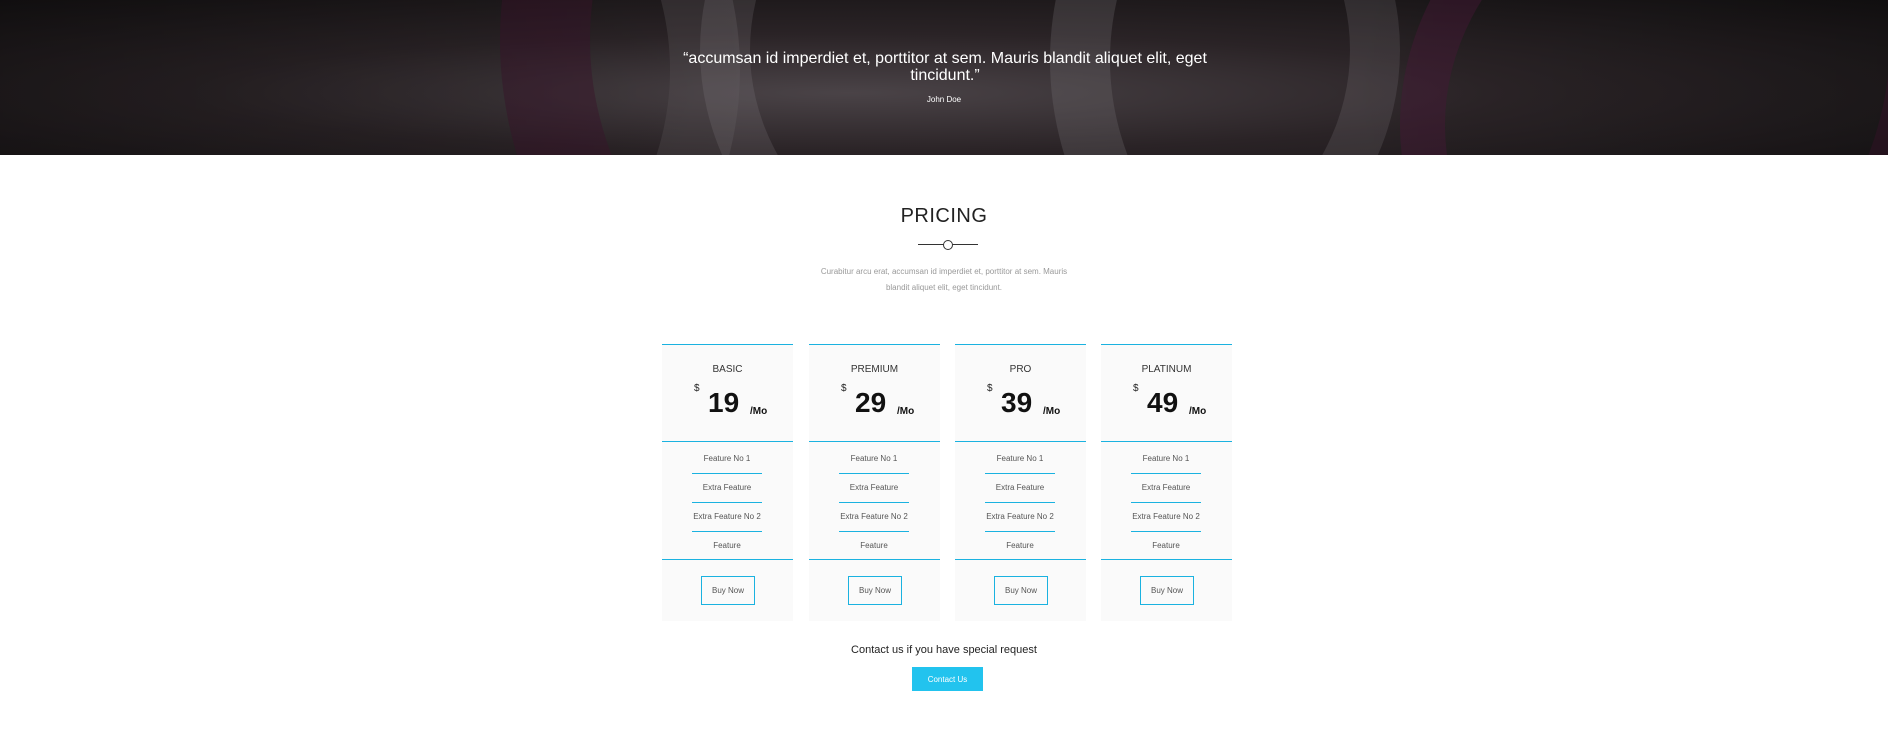 This screenshot has width=1888, height=748. I want to click on testimonial-author: John Doe, so click(944, 99).